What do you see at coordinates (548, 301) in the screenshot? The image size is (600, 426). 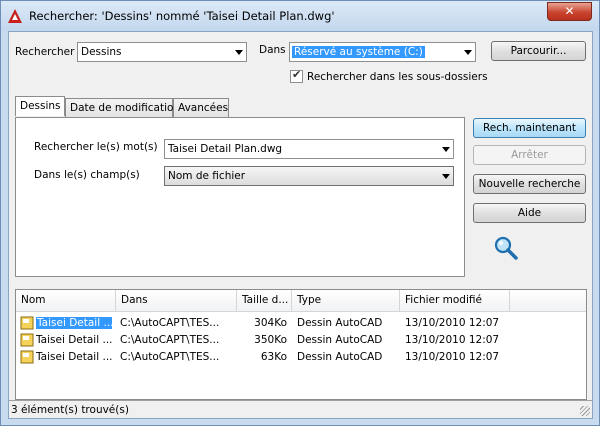 I see `column-header-filler` at bounding box center [548, 301].